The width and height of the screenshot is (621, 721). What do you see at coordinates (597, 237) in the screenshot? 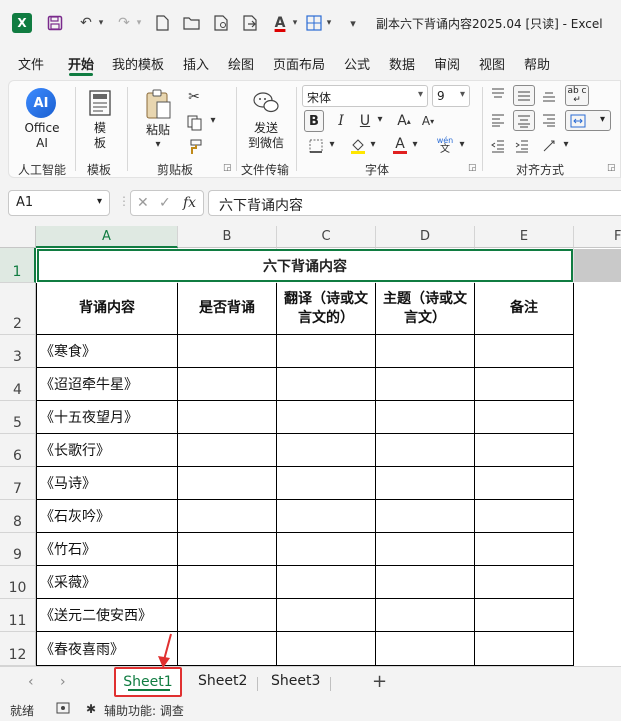
I see `column-header-f: F` at bounding box center [597, 237].